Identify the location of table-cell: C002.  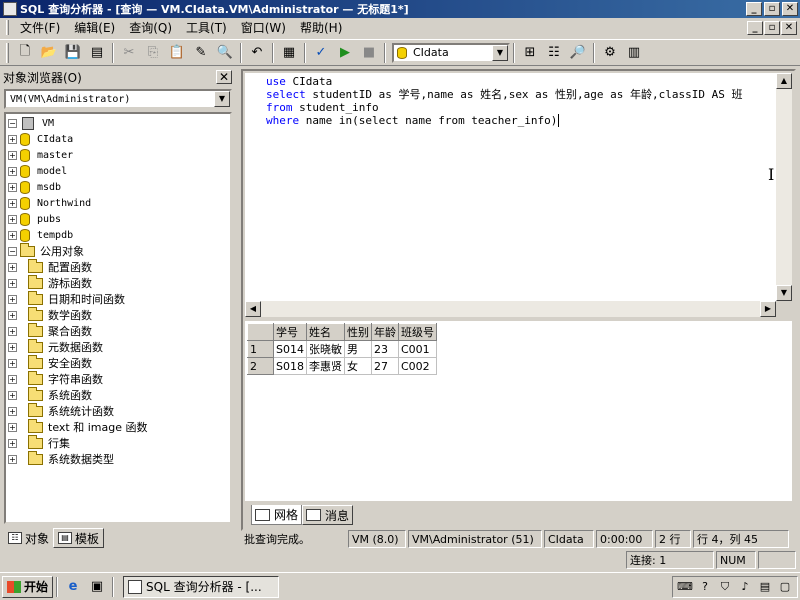
(417, 366).